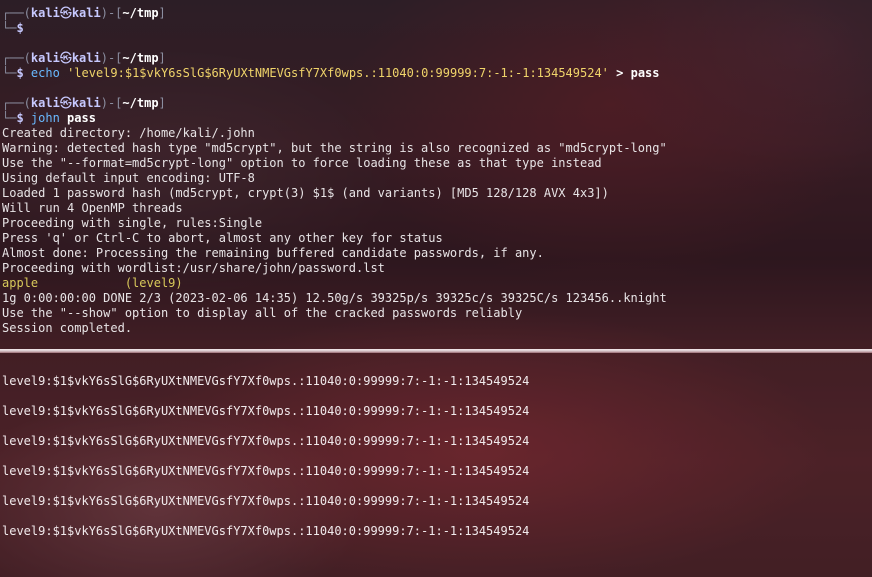  Describe the element at coordinates (20, 283) in the screenshot. I see `cracked-password: apple` at that location.